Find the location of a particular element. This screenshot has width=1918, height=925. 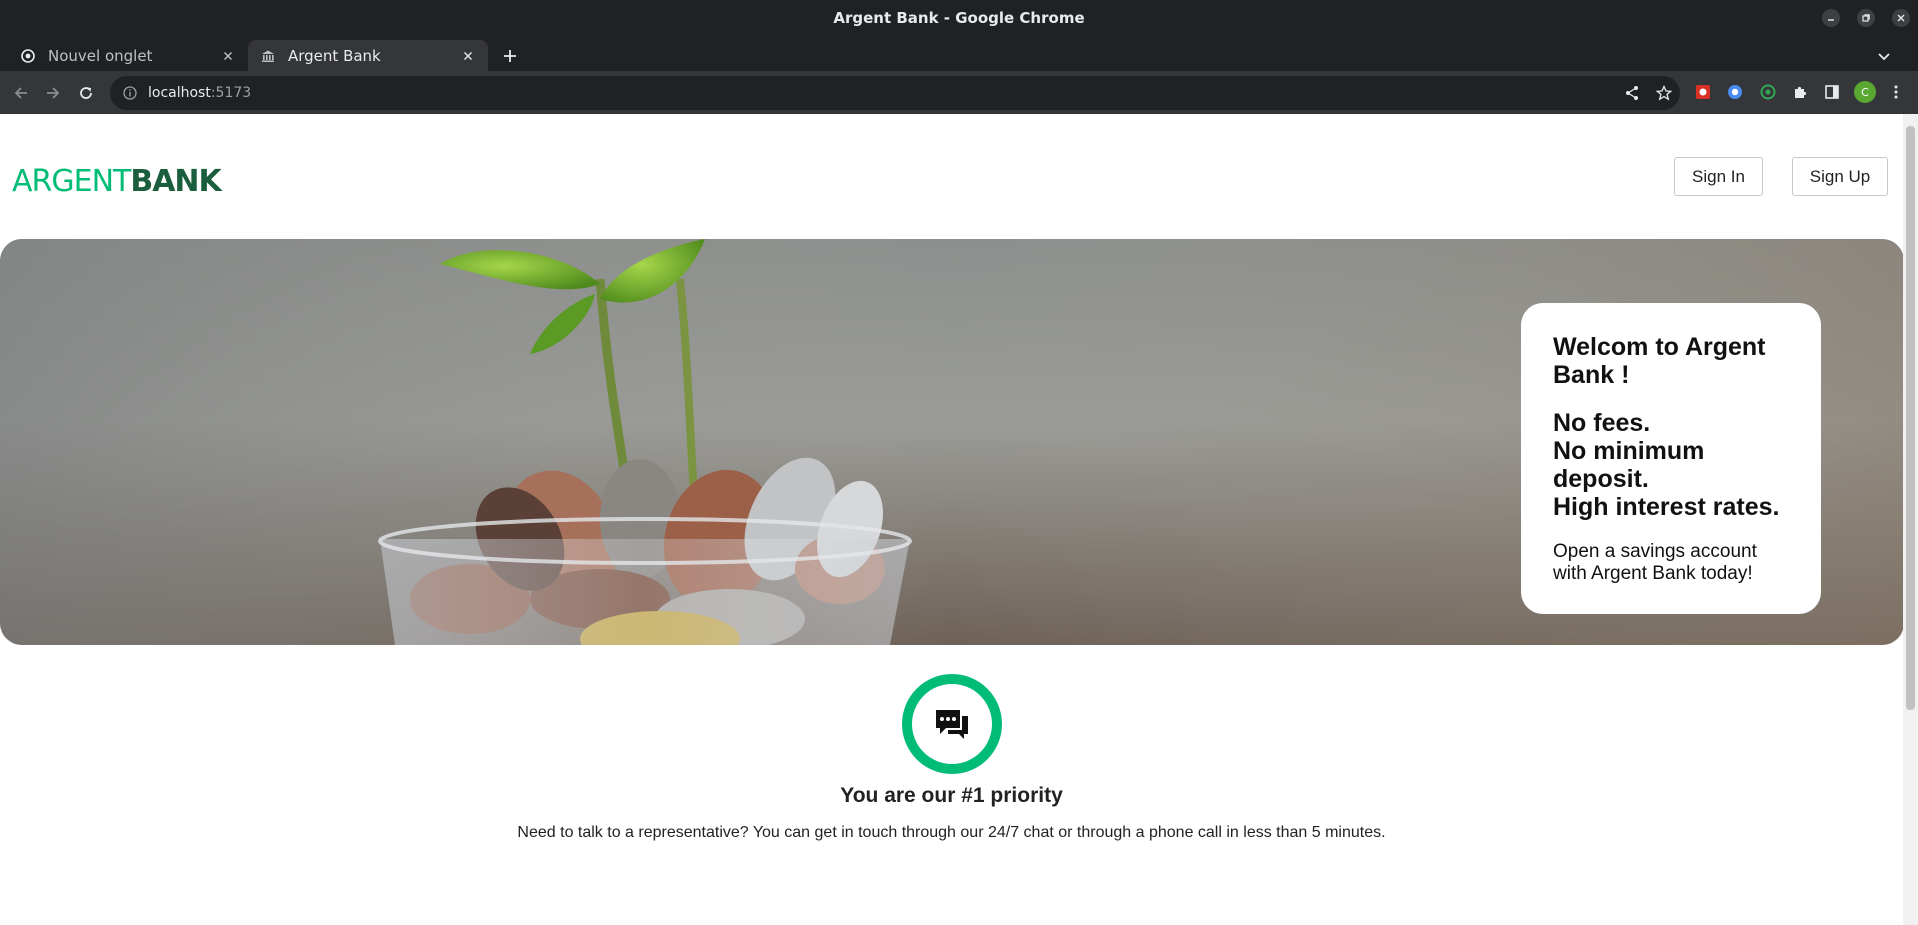

info-icon is located at coordinates (130, 93).